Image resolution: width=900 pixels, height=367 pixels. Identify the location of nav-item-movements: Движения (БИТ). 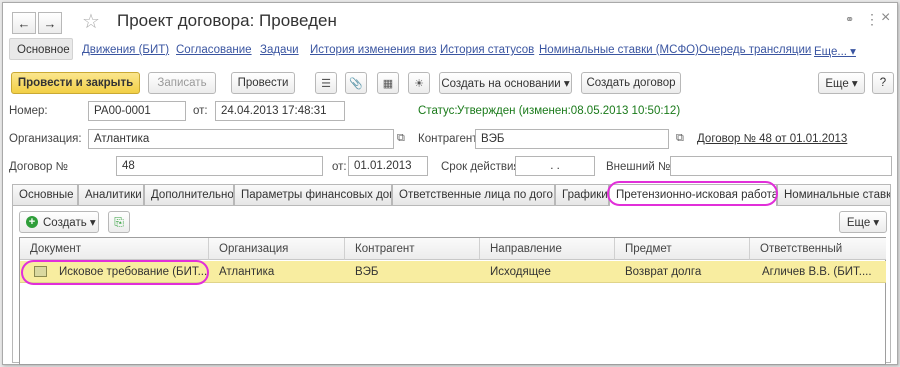
(125, 50).